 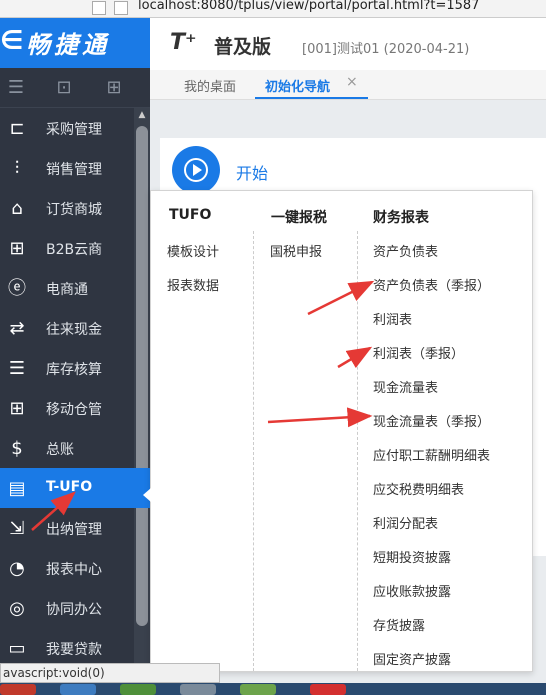 I want to click on warehouse-icon: ☰, so click(x=17, y=368).